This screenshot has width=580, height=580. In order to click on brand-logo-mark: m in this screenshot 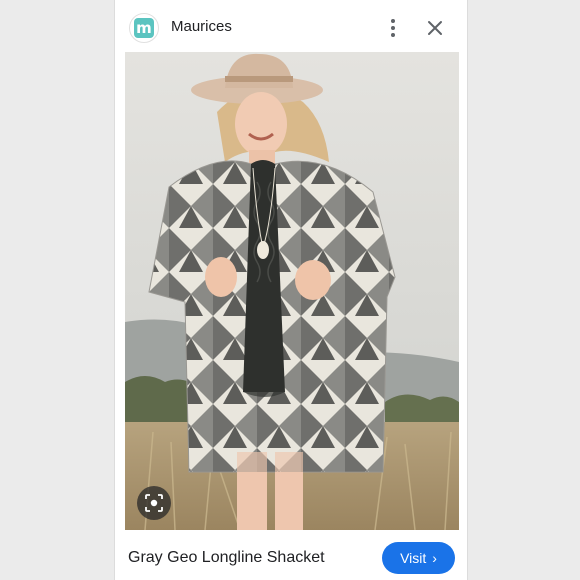, I will do `click(144, 28)`.